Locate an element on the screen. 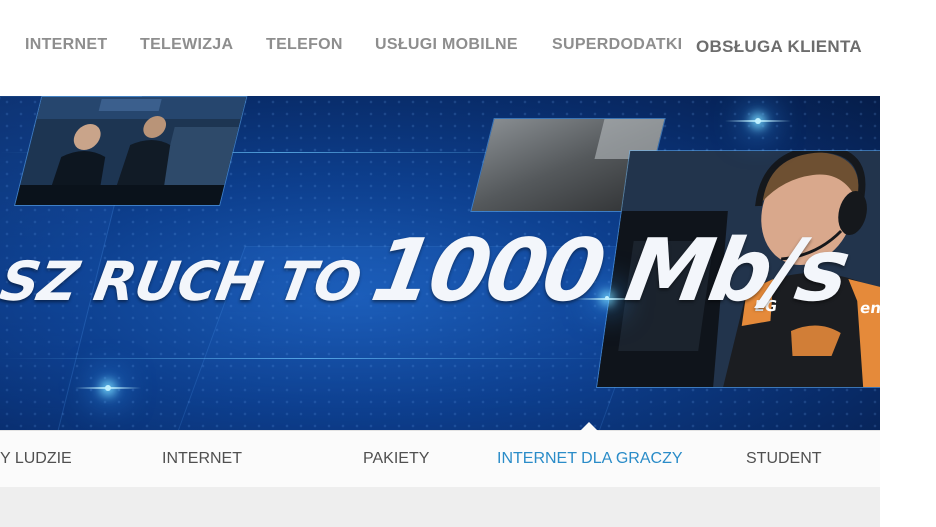 This screenshot has width=936, height=527. jersey-logo-right: eno is located at coordinates (869, 308).